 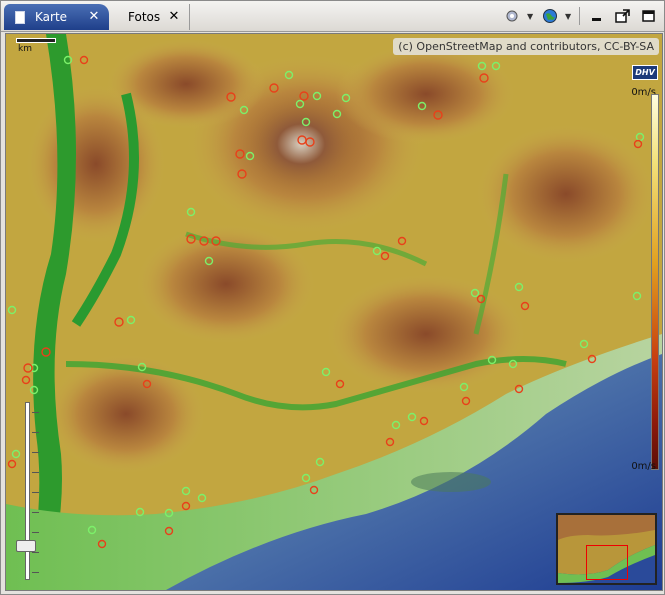 I want to click on zoom-handle, so click(x=26, y=546).